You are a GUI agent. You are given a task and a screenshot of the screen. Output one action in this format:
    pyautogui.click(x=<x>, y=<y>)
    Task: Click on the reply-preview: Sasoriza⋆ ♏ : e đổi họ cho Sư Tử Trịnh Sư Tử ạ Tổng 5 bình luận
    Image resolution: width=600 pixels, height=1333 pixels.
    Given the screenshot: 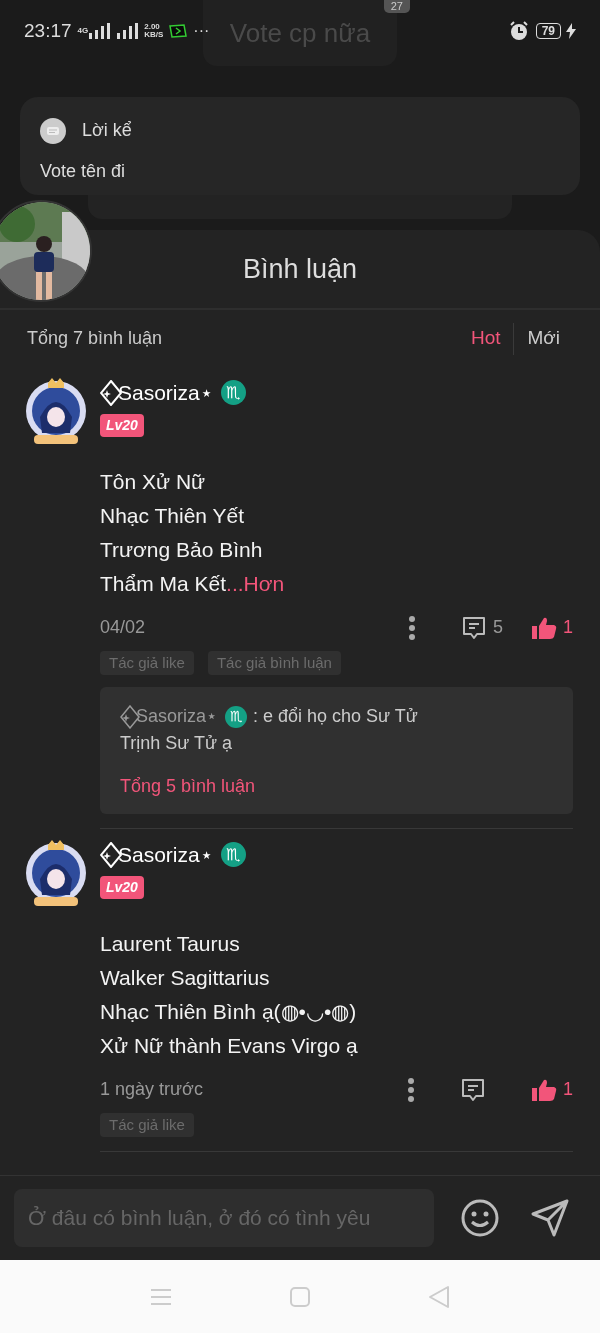 What is the action you would take?
    pyautogui.click(x=336, y=750)
    